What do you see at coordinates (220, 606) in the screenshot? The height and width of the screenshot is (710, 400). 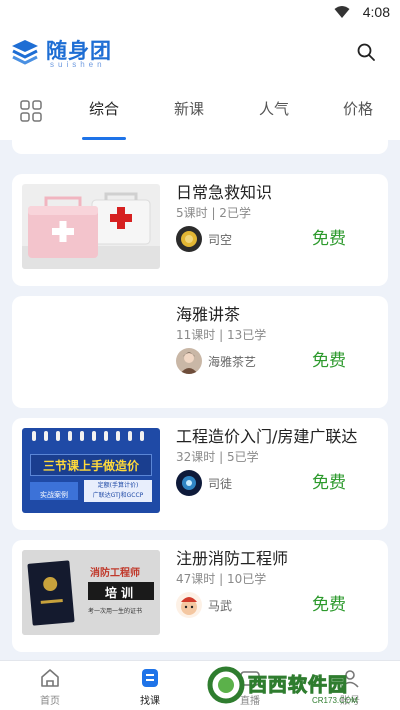 I see `teacher-name: 马武` at bounding box center [220, 606].